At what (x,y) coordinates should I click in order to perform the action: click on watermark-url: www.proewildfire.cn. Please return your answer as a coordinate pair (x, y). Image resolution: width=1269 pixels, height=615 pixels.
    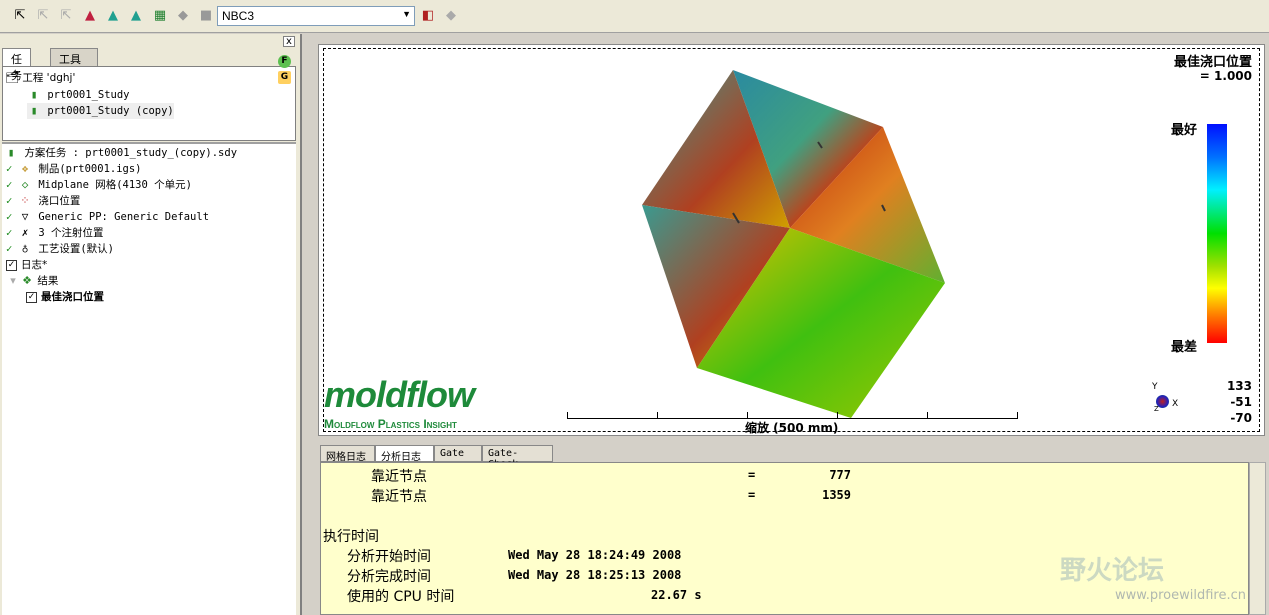
    Looking at the image, I should click on (1180, 595).